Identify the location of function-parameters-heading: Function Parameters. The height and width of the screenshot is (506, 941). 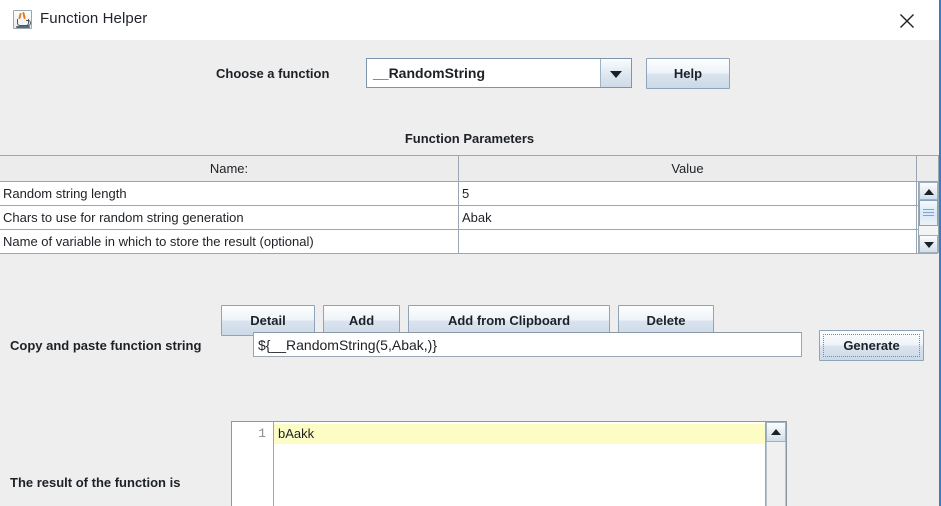
(469, 138).